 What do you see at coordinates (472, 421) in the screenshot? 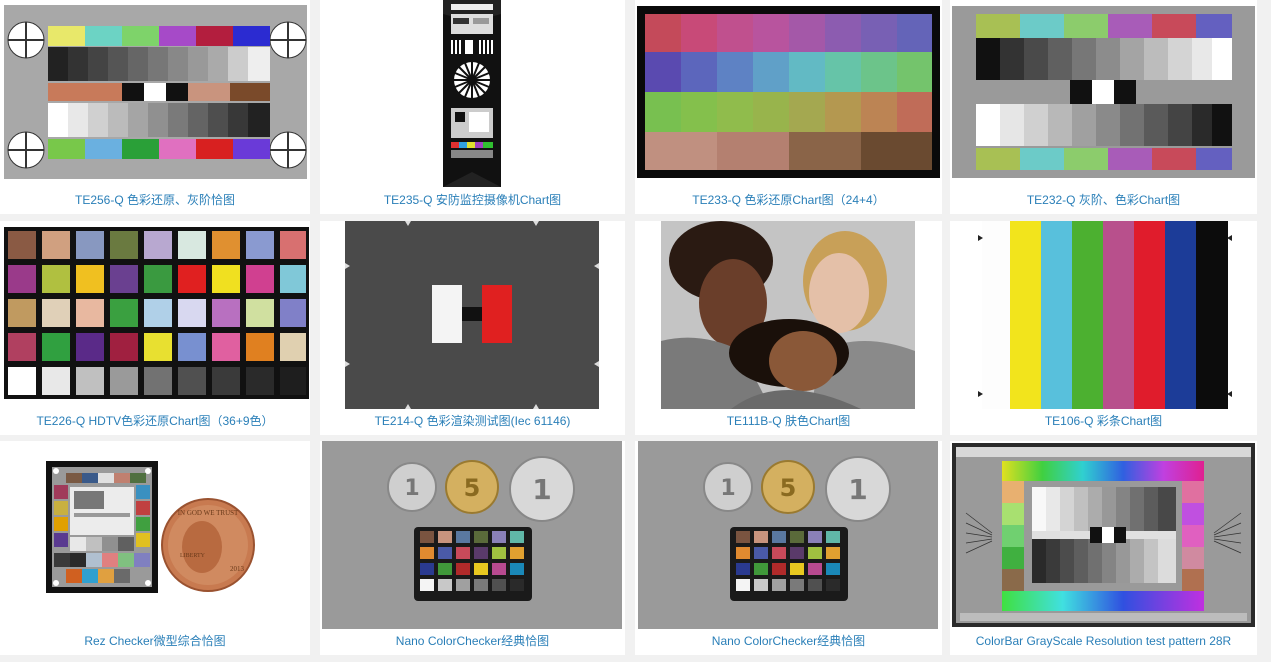
I see `product-caption: TE214-Q 色彩渲染测试图(Iec 61146)` at bounding box center [472, 421].